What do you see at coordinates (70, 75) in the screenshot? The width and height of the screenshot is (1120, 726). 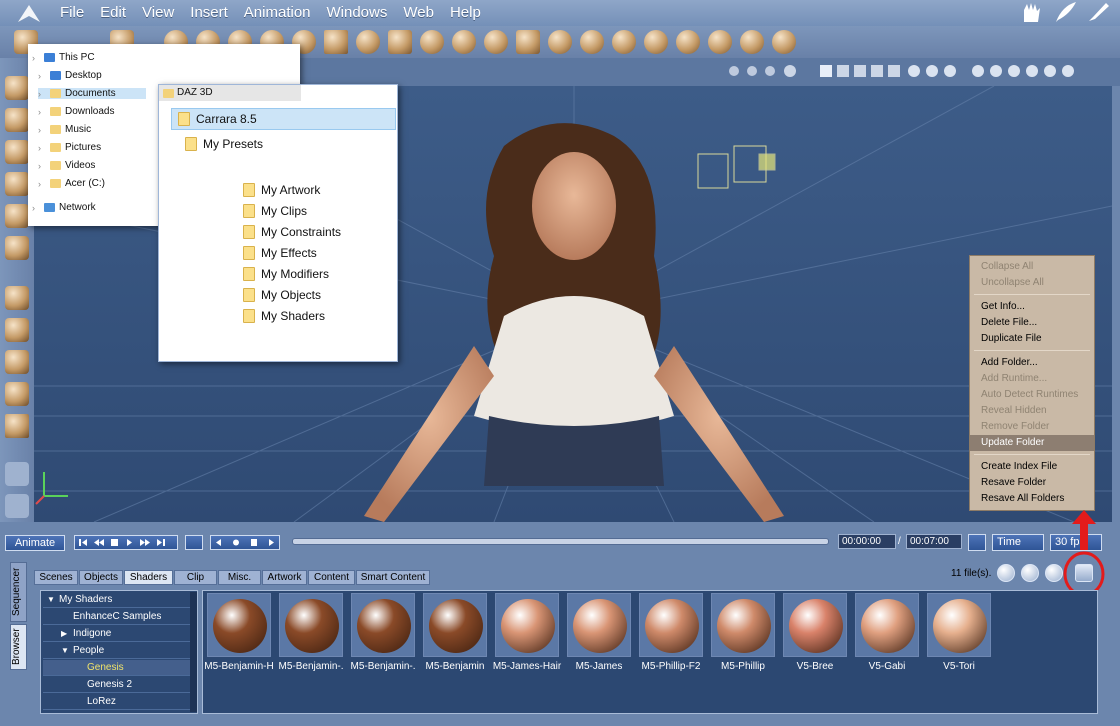 I see `explorer-item-desktop: › Desktop` at bounding box center [70, 75].